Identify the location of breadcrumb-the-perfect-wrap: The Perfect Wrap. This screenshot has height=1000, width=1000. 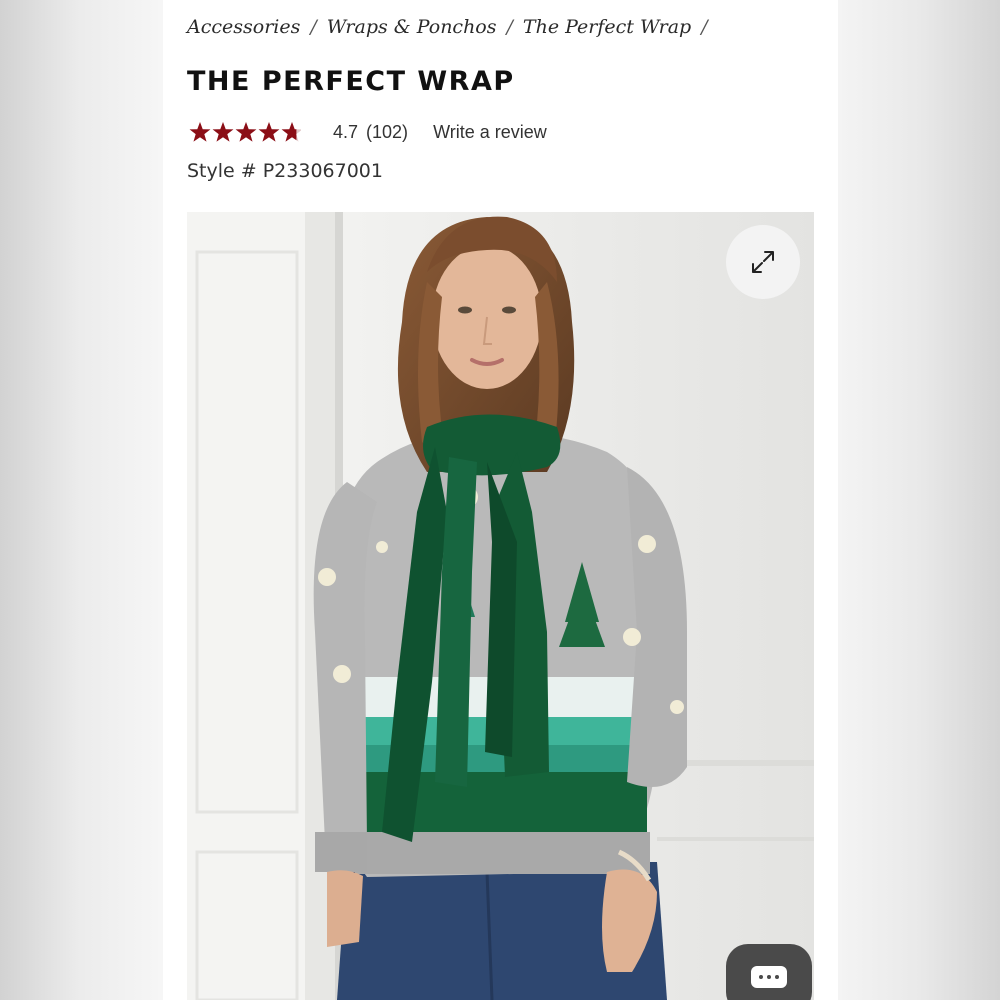
(607, 27).